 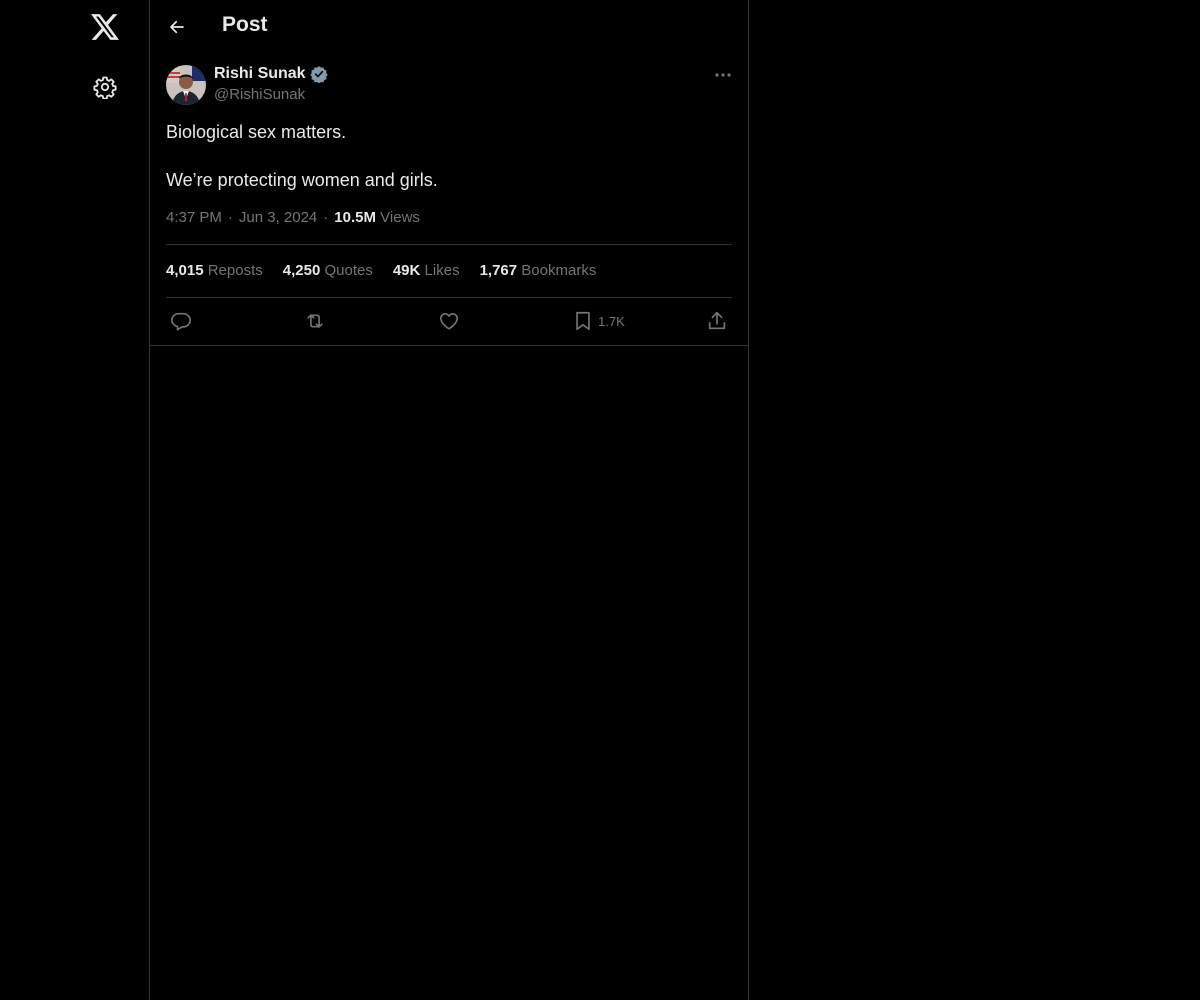 I want to click on reposts-stat: 4,015 Reposts, so click(x=214, y=270).